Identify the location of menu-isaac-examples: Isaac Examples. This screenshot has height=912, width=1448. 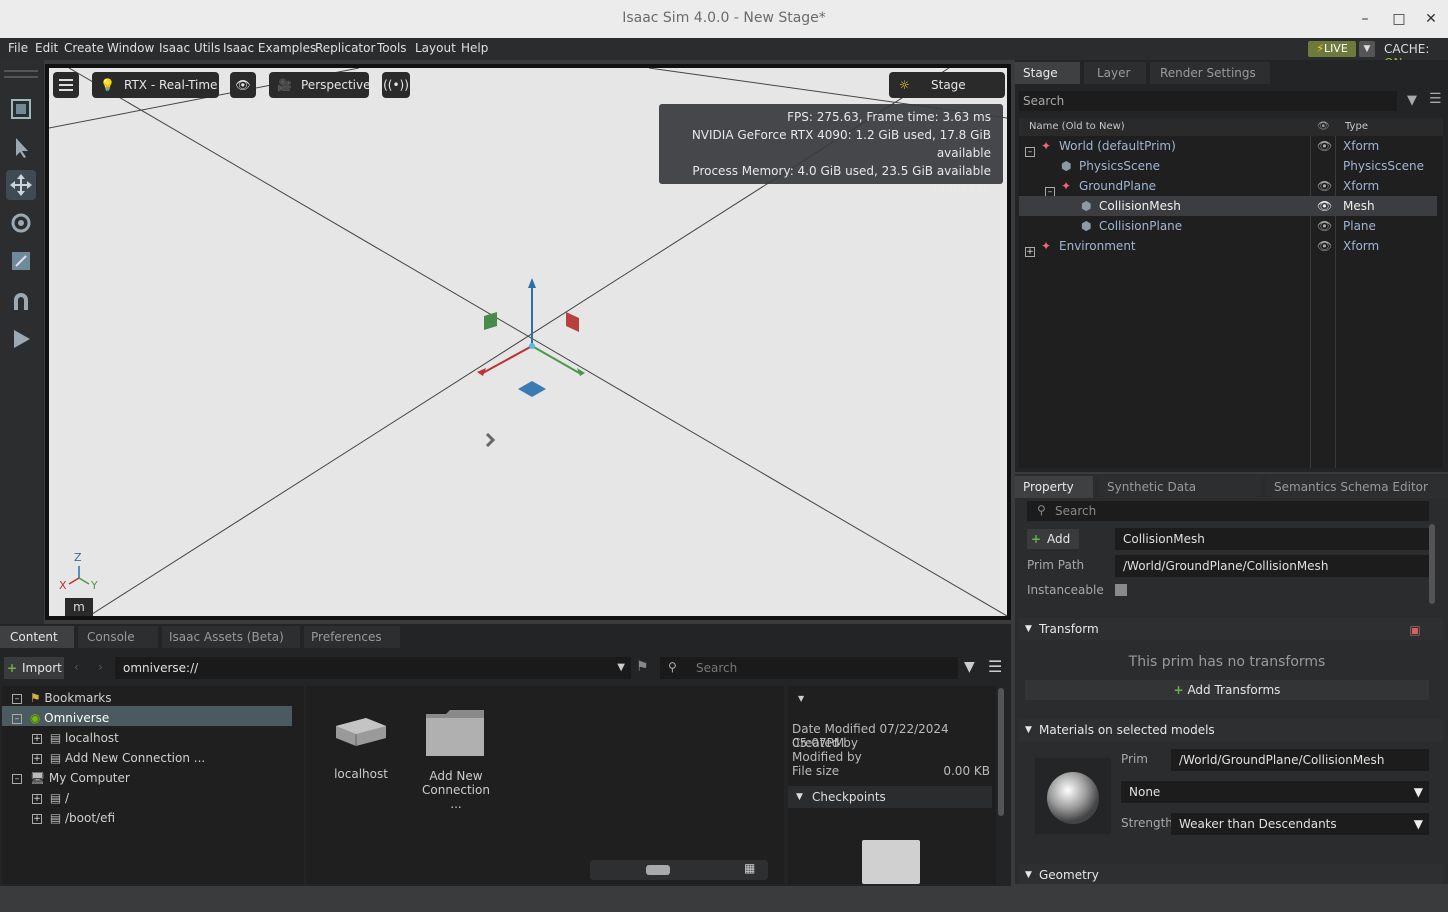
(269, 48).